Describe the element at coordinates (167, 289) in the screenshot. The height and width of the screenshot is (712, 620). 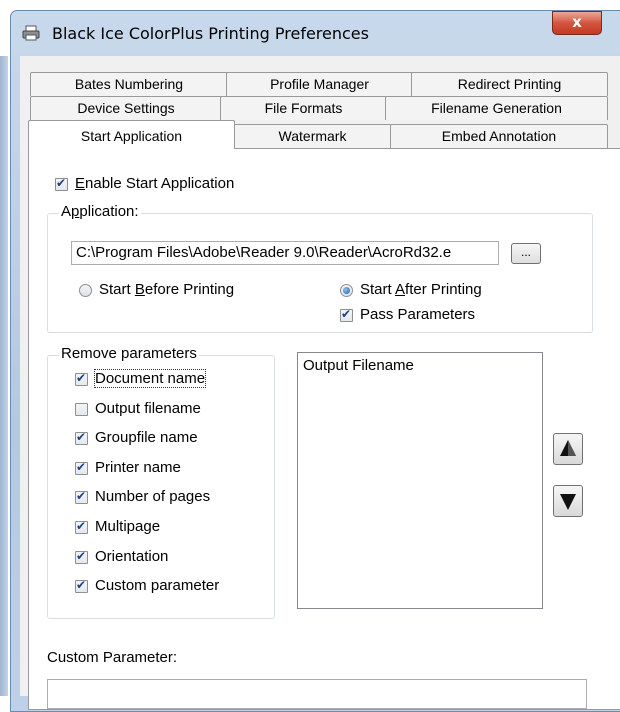
I see `start-before-printing-label: Start Before Printing` at that location.